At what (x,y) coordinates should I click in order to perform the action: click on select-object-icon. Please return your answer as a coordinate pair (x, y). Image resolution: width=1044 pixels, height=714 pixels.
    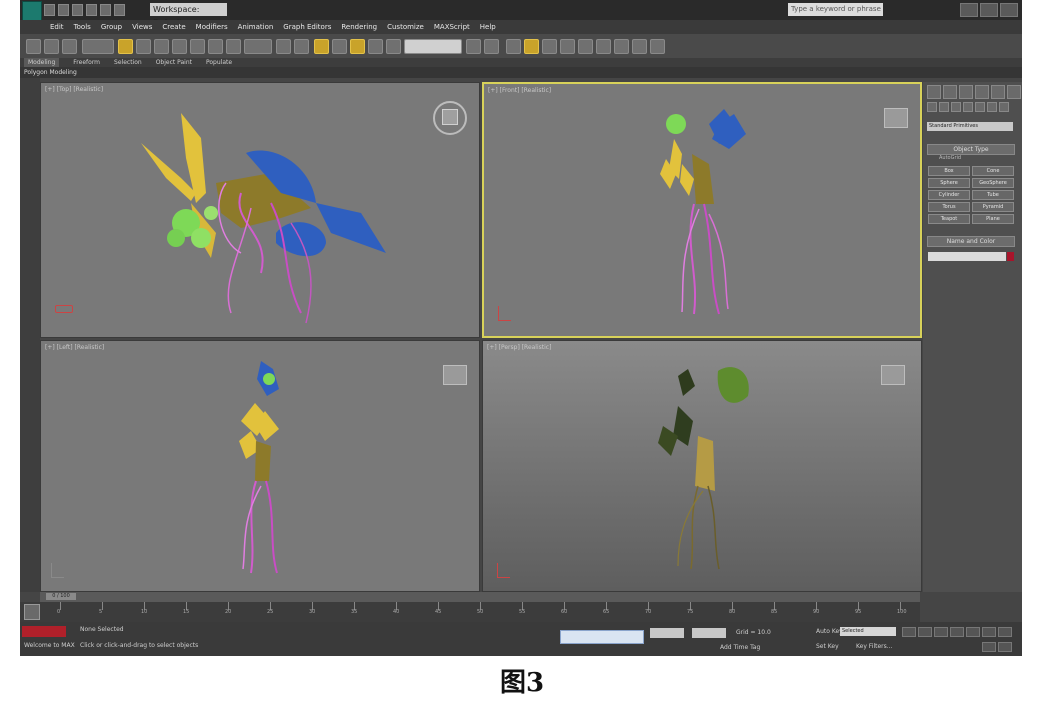
    Looking at the image, I should click on (125, 46).